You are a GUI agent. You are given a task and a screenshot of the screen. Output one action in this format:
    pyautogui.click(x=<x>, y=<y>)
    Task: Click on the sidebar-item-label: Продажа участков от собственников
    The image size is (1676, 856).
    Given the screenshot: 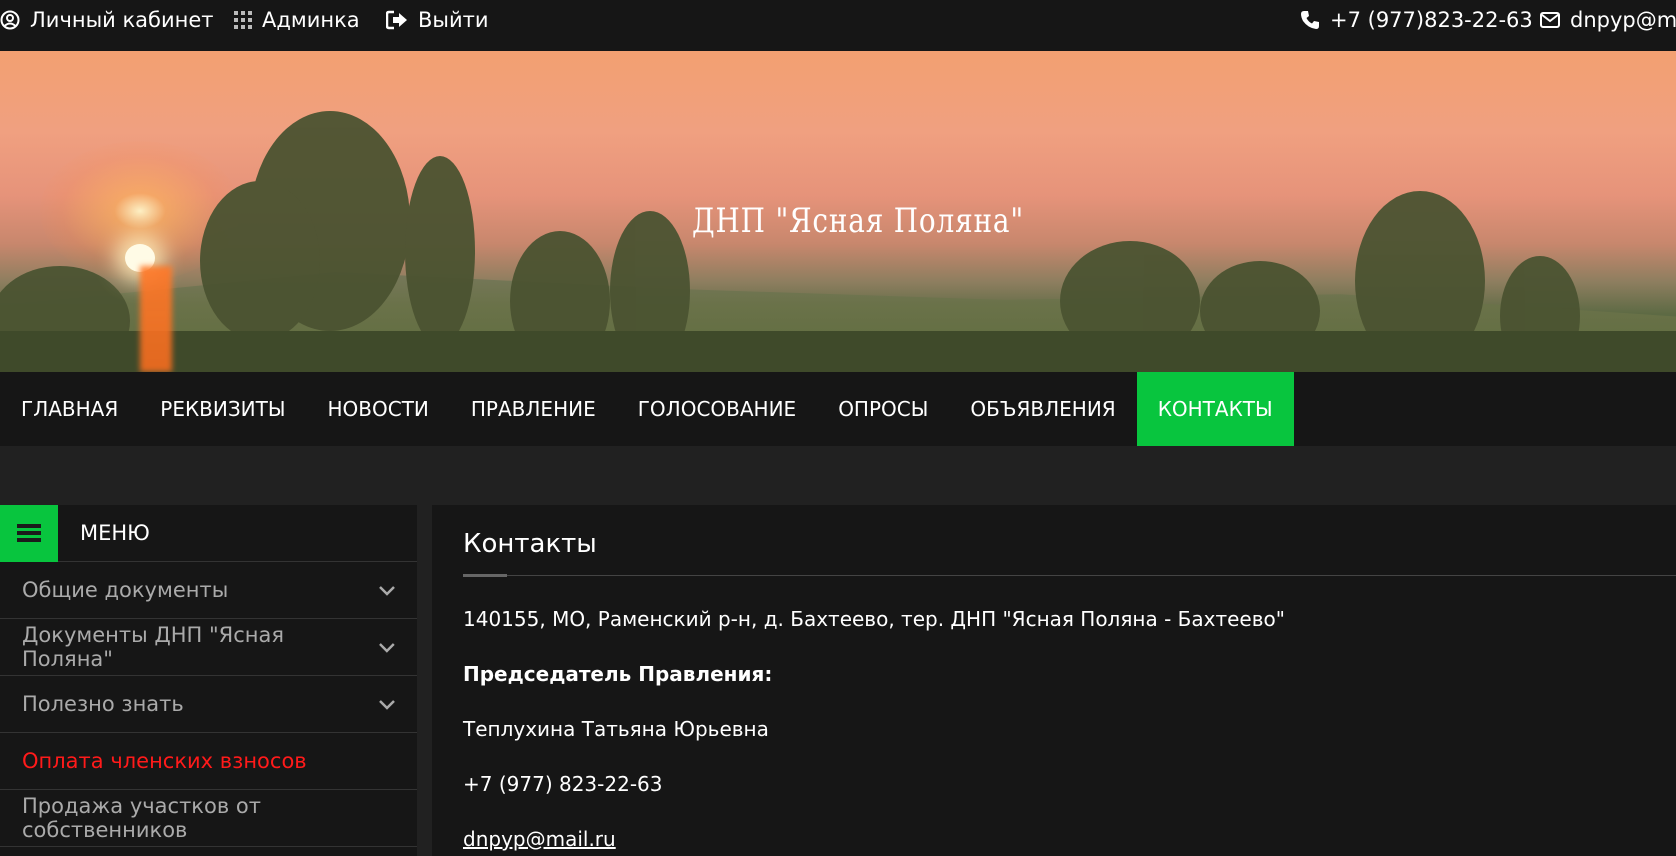 What is the action you would take?
    pyautogui.click(x=141, y=818)
    